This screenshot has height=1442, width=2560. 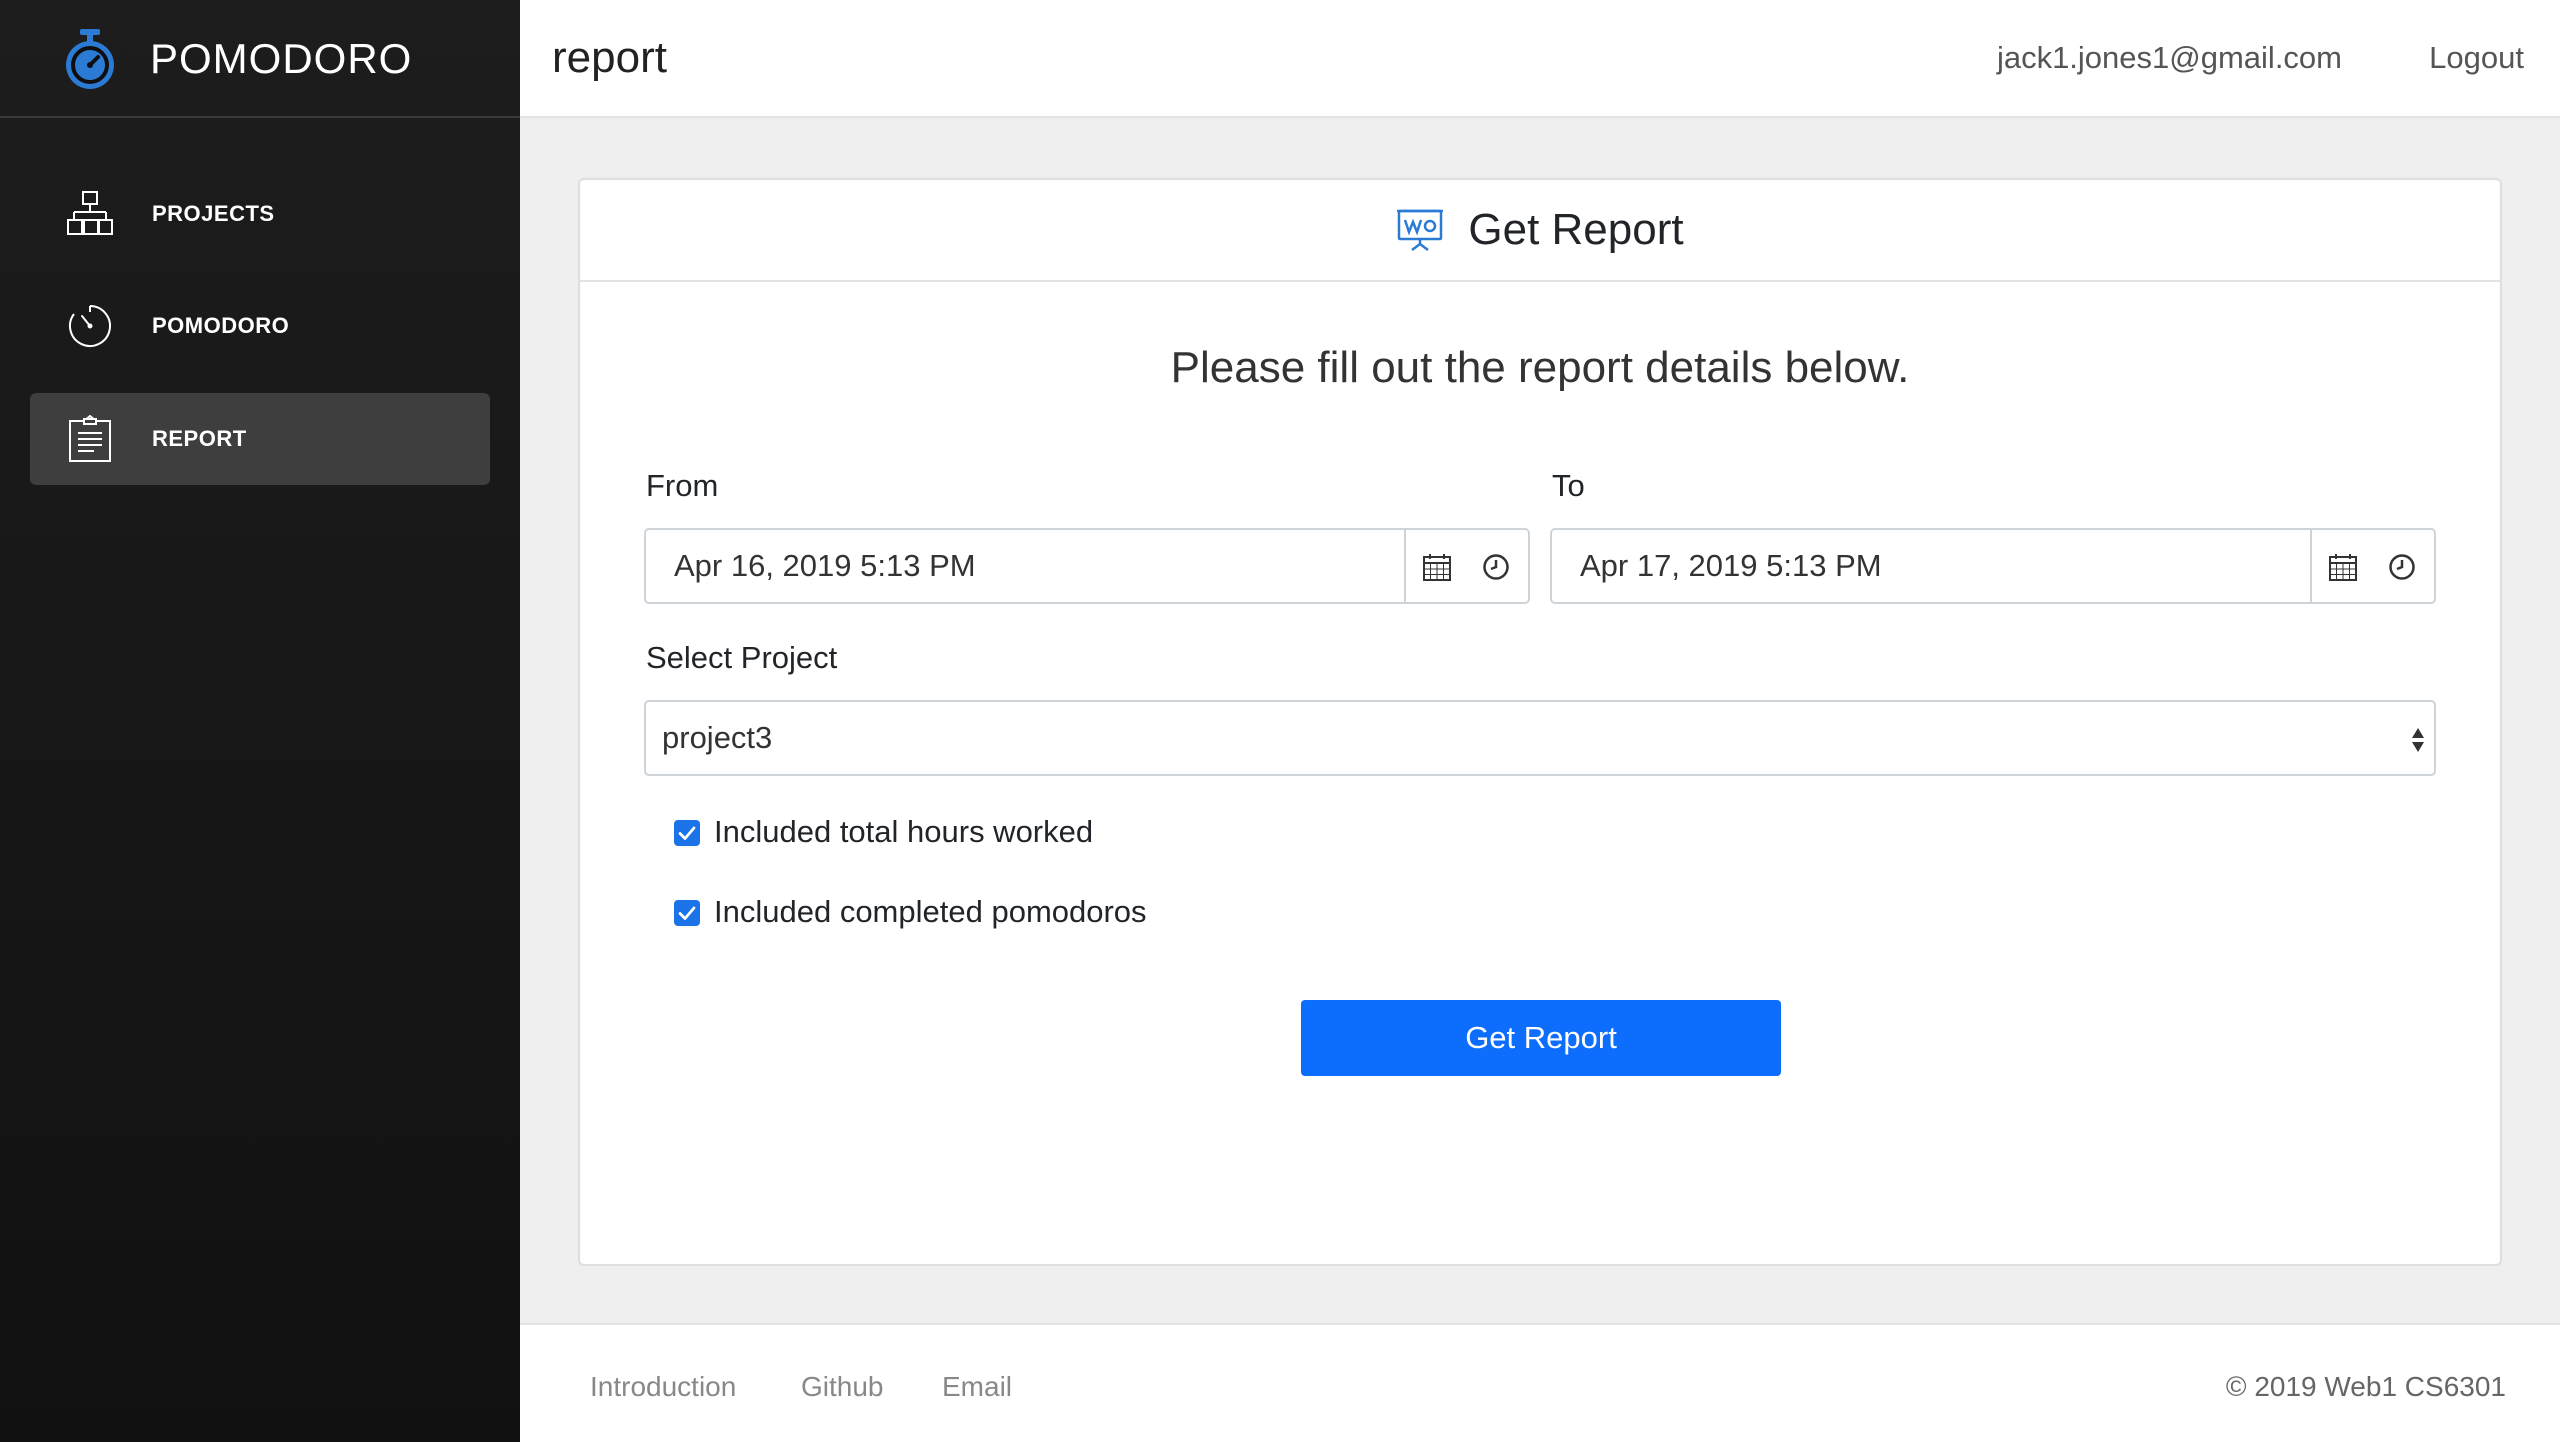 What do you see at coordinates (221, 325) in the screenshot?
I see `sidebar-item-label: POMODORO` at bounding box center [221, 325].